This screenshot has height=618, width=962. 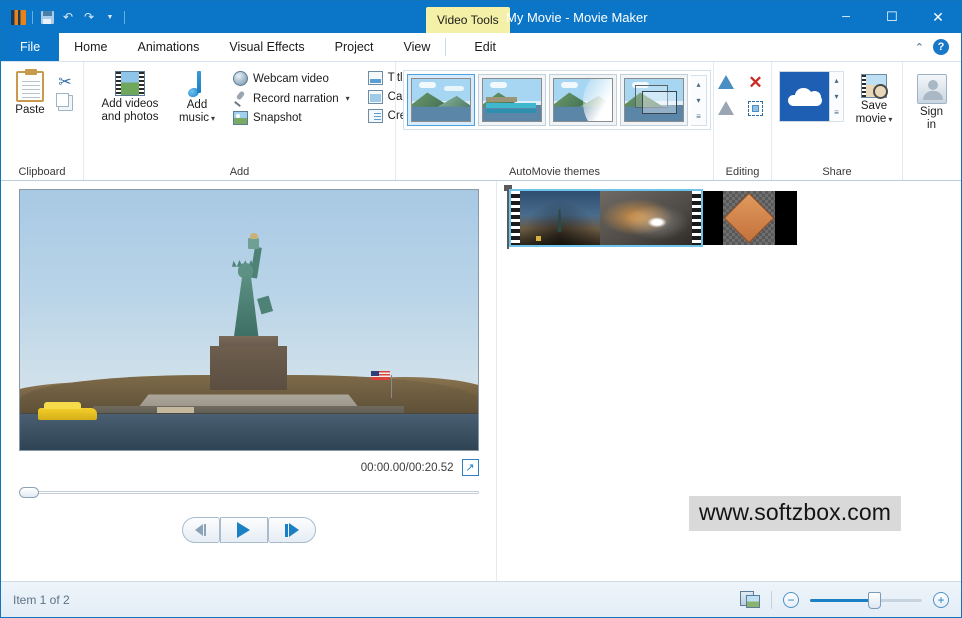 I want to click on theme-item-fade, so click(x=654, y=100).